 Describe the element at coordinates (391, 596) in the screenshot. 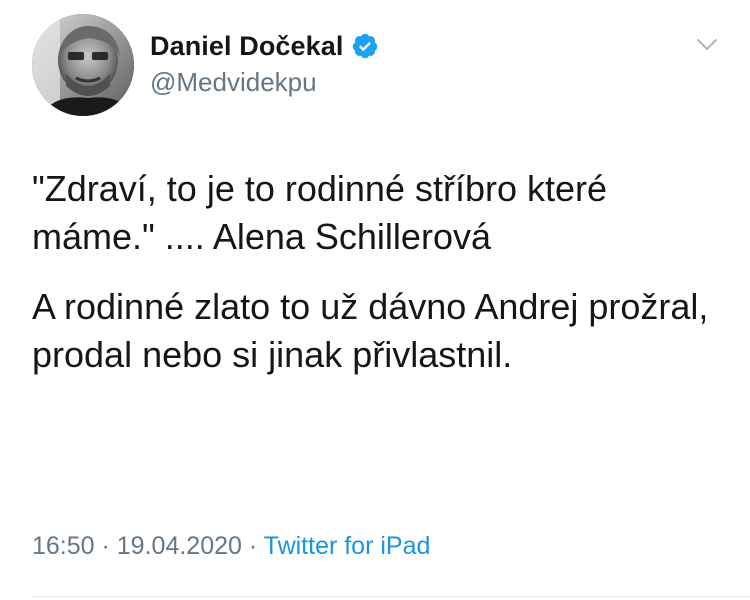

I see `divider` at that location.